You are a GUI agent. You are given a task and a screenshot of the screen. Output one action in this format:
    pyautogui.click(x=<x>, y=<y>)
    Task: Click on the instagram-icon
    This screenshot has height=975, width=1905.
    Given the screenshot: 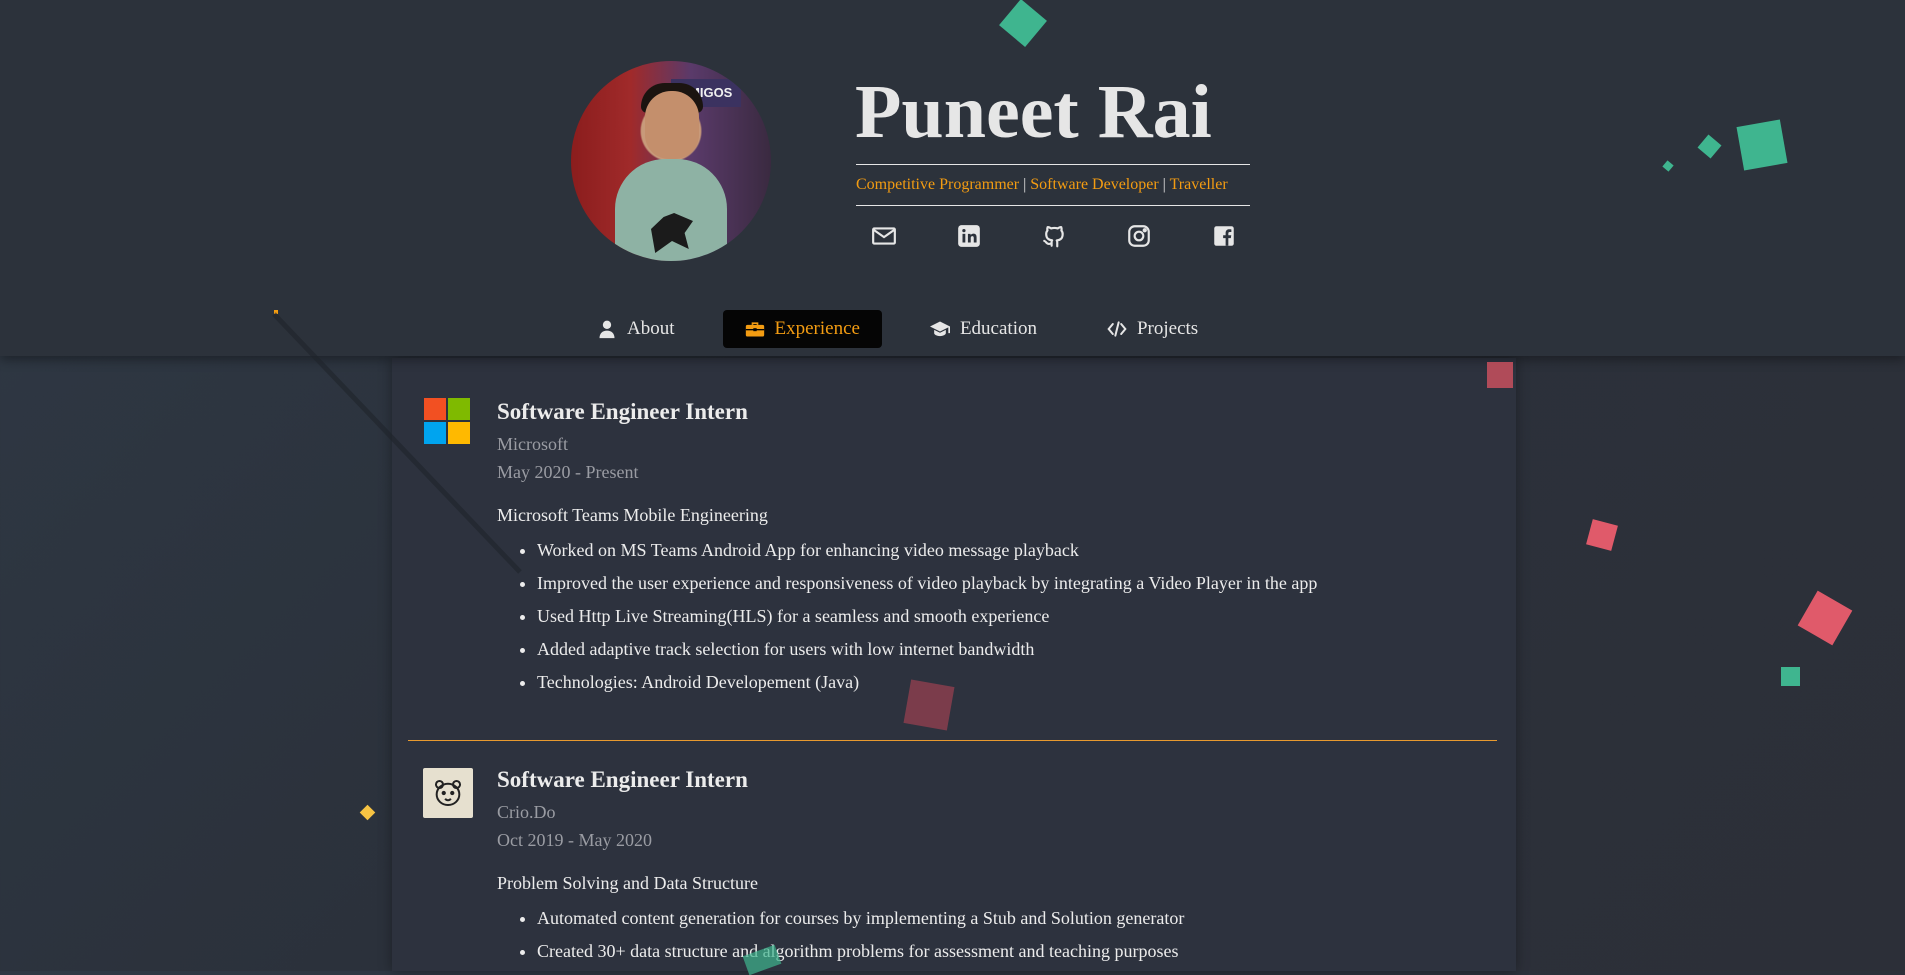 What is the action you would take?
    pyautogui.click(x=1139, y=236)
    